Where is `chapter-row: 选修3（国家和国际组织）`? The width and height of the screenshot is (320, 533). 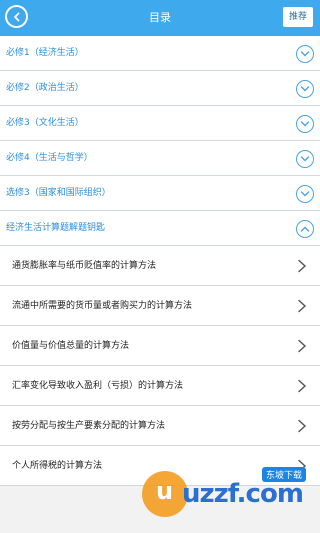 chapter-row: 选修3（国家和国际组织） is located at coordinates (160, 193).